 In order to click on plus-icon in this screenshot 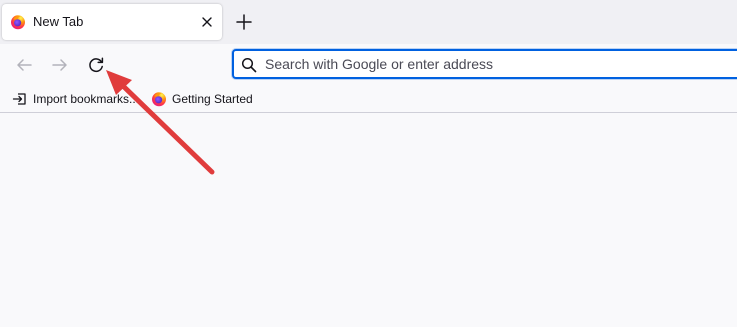, I will do `click(244, 22)`.